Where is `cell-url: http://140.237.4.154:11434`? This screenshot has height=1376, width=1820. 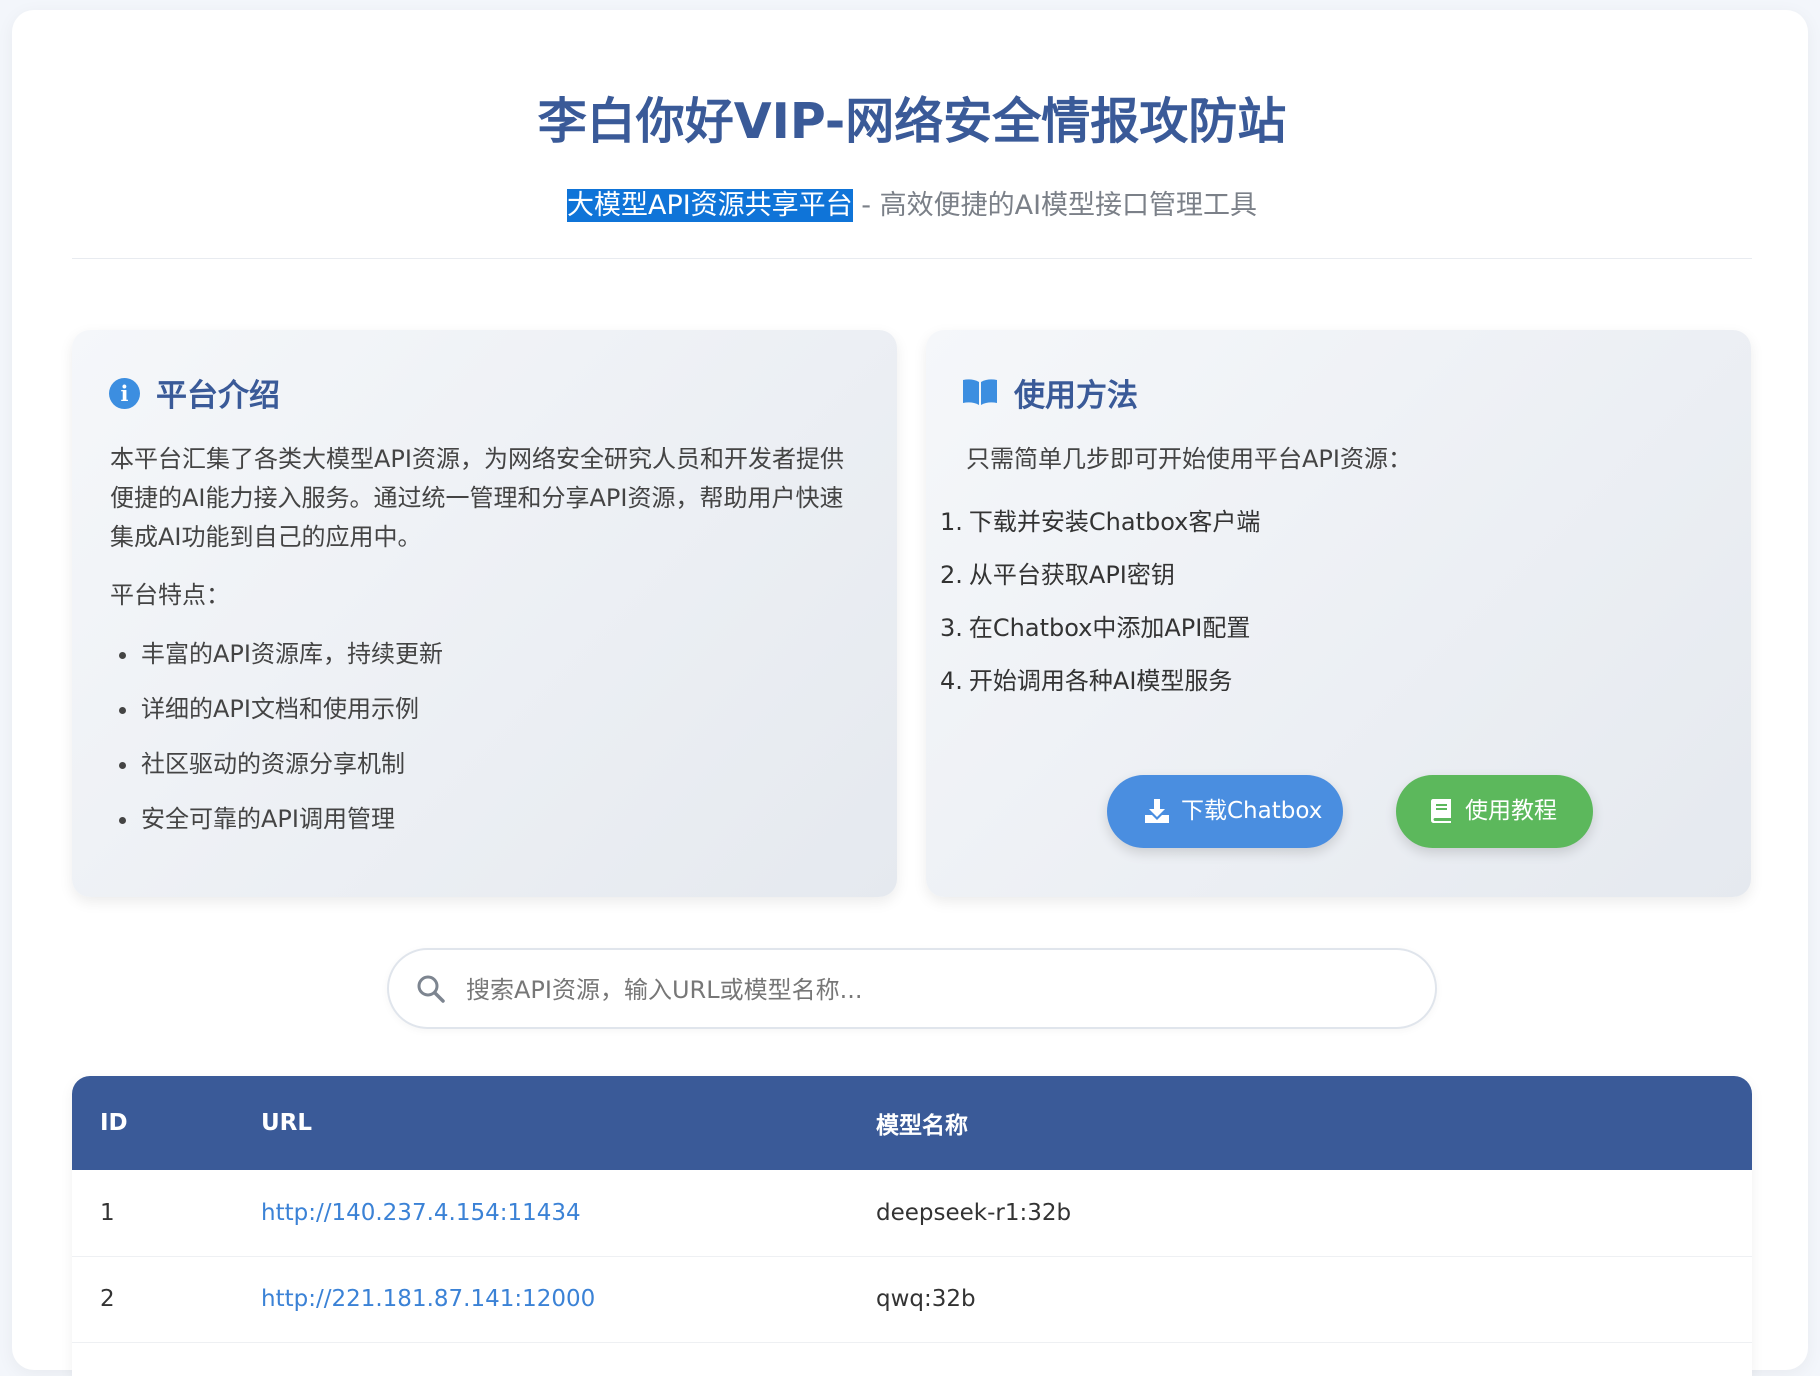 cell-url: http://140.237.4.154:11434 is located at coordinates (540, 1213).